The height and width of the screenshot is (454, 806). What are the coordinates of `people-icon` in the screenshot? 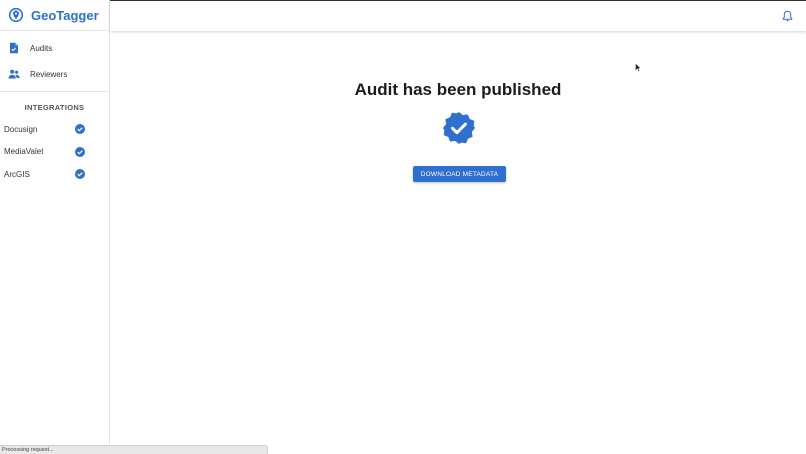 It's located at (14, 74).